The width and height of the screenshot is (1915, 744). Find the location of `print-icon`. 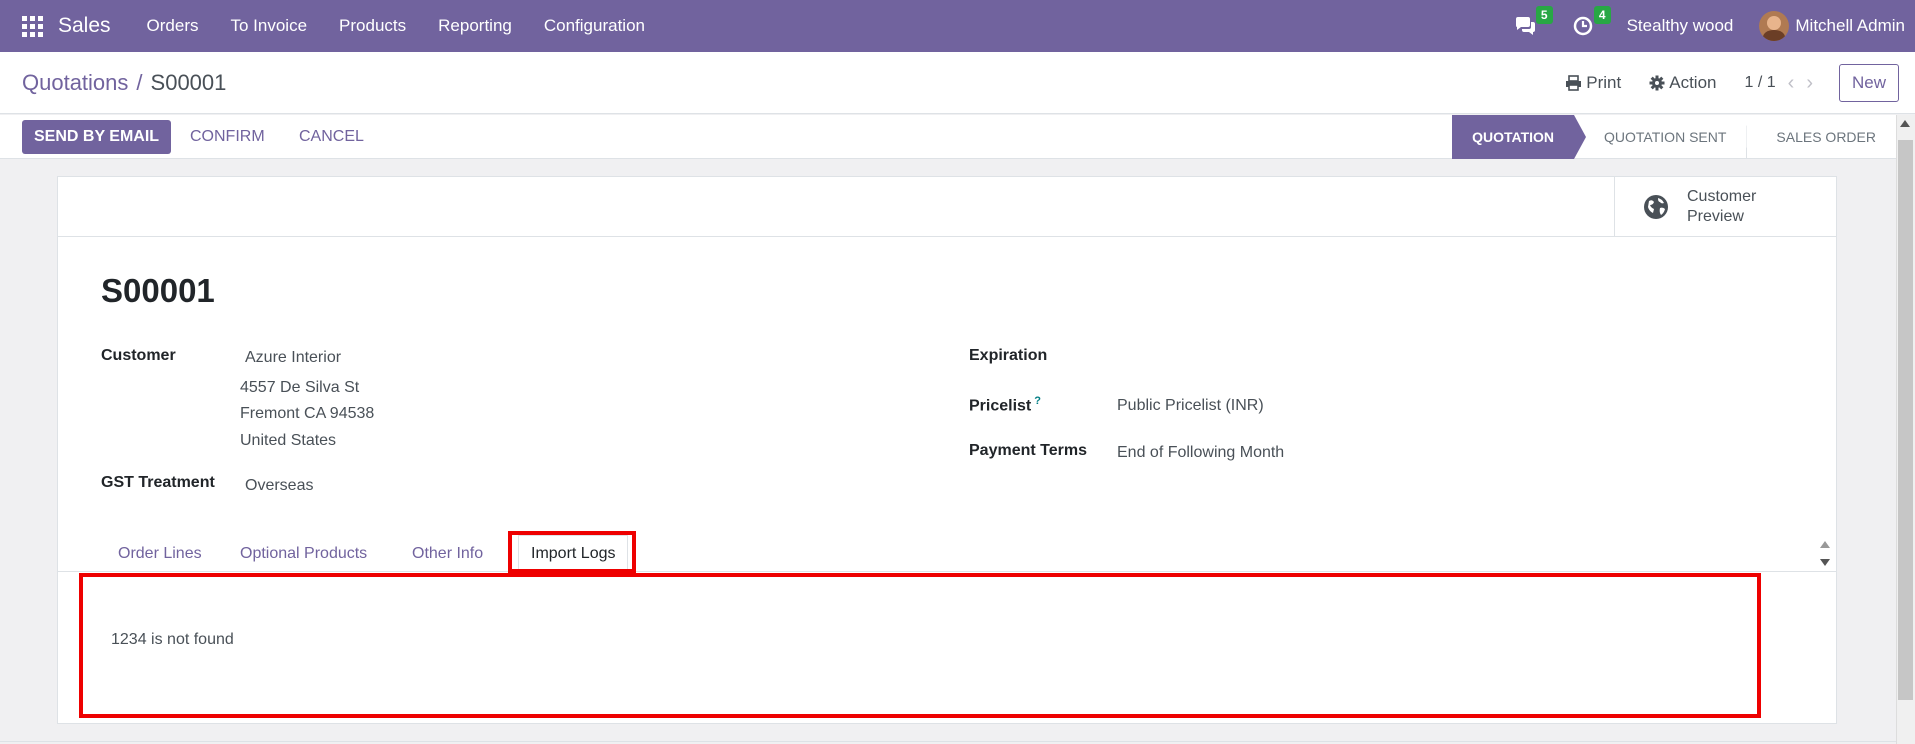

print-icon is located at coordinates (1574, 83).